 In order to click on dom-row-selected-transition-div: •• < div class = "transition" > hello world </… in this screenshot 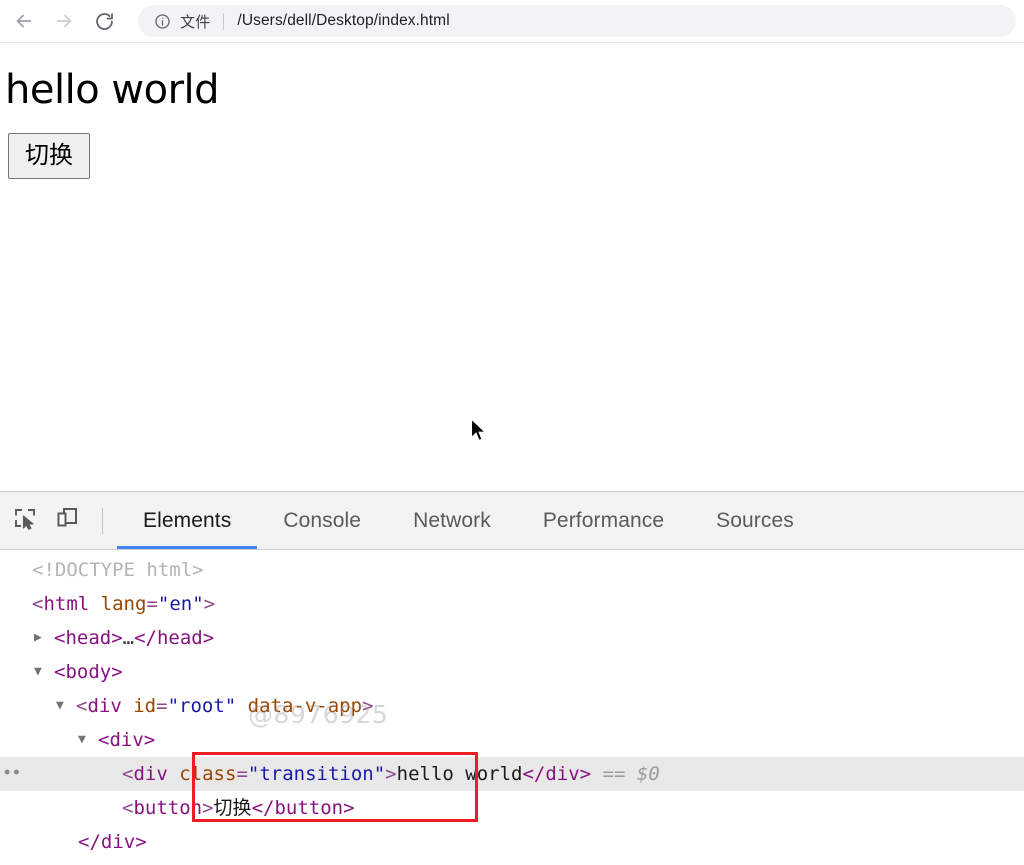, I will do `click(512, 774)`.